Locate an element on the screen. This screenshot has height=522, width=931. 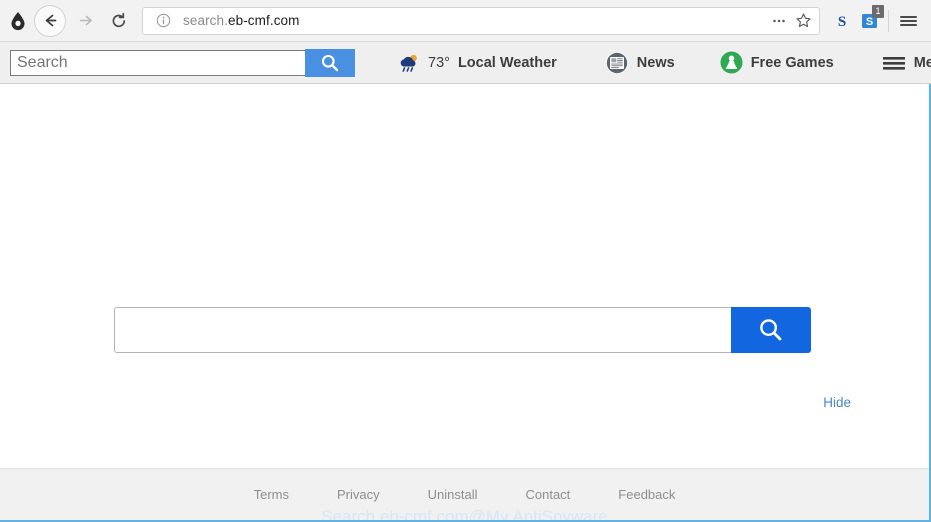
footer-link-feedback: Feedback is located at coordinates (646, 494).